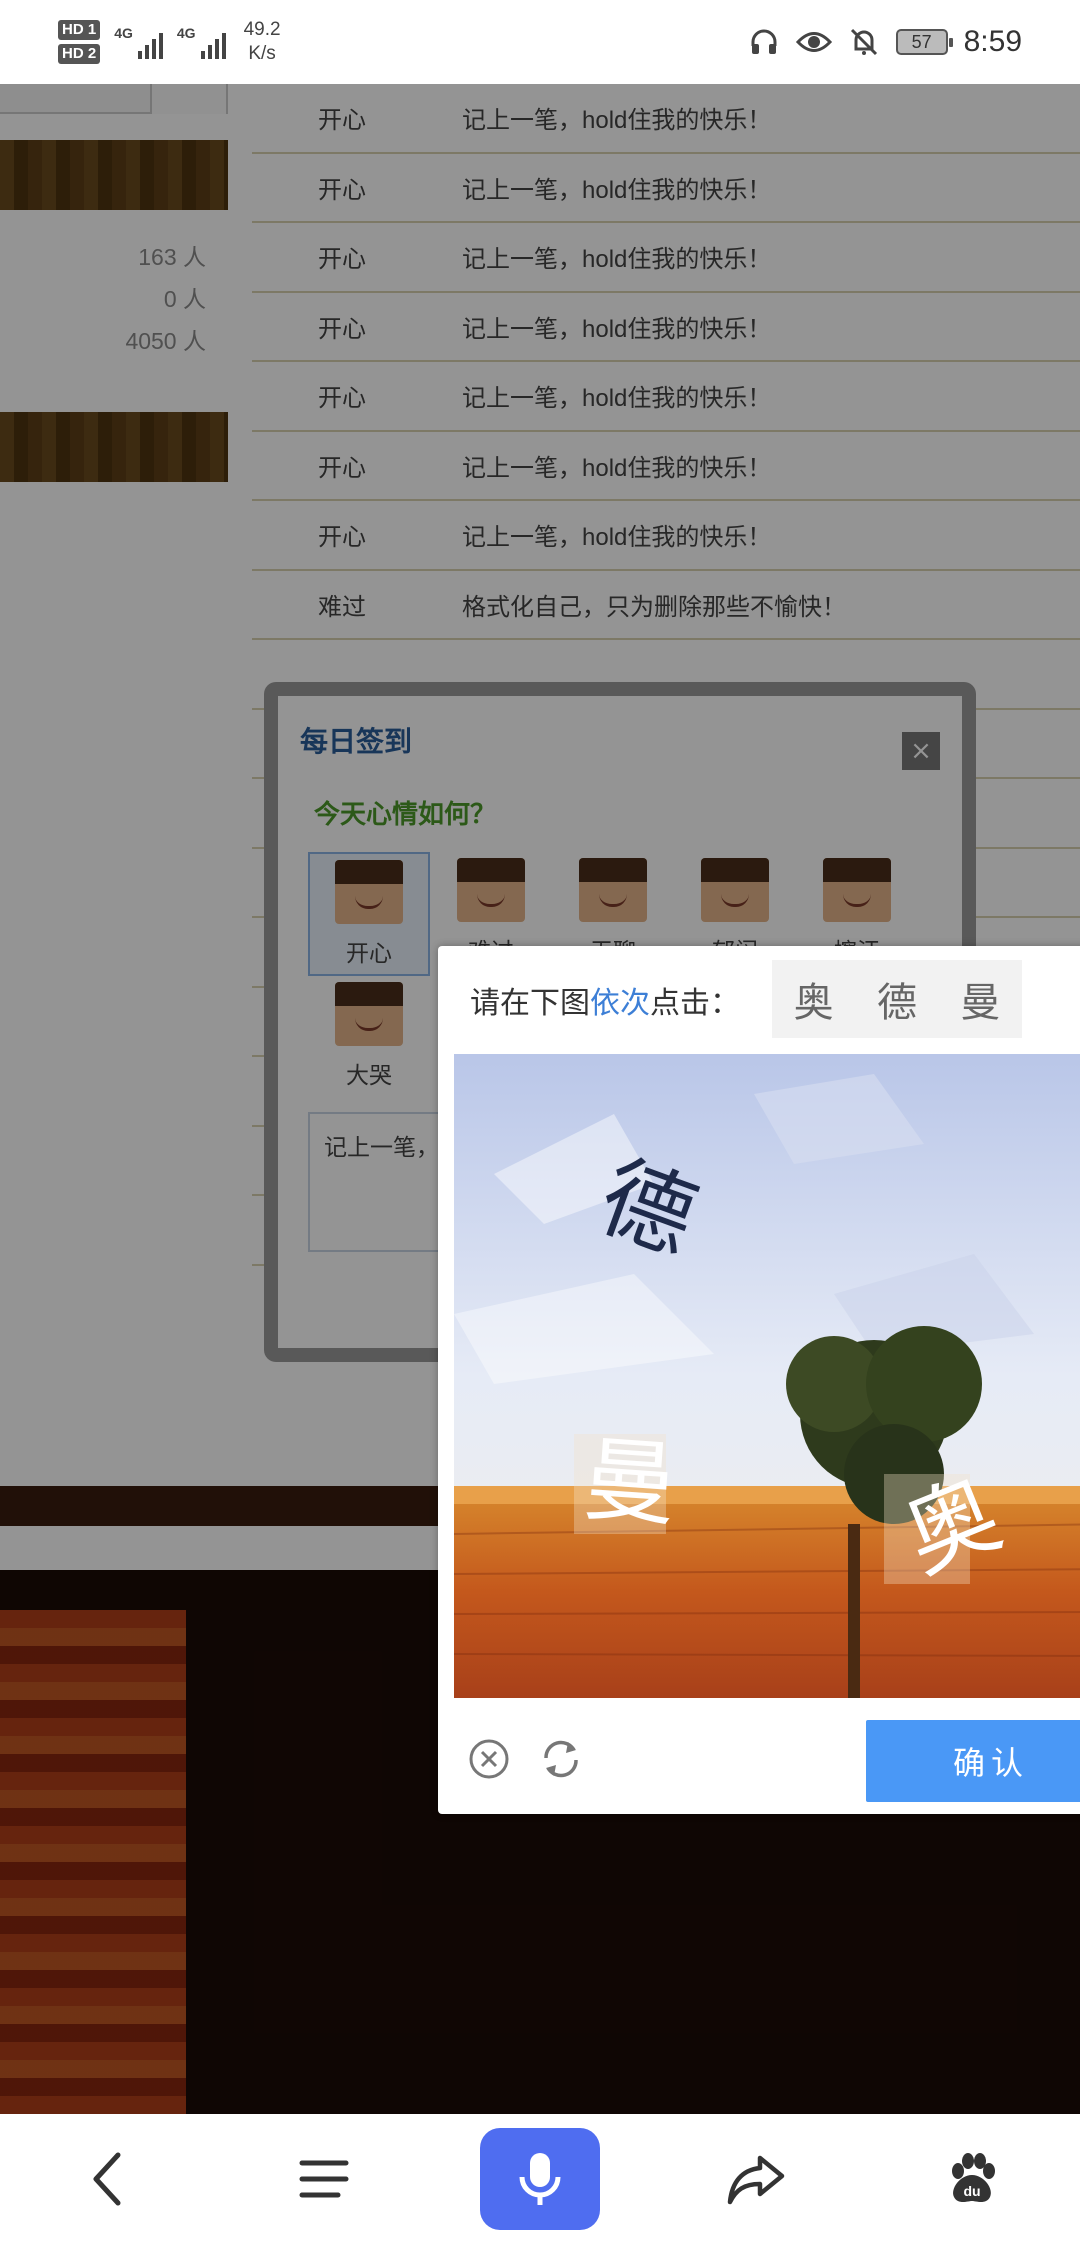 The image size is (1080, 2244). What do you see at coordinates (489, 1759) in the screenshot?
I see `close-circle-icon` at bounding box center [489, 1759].